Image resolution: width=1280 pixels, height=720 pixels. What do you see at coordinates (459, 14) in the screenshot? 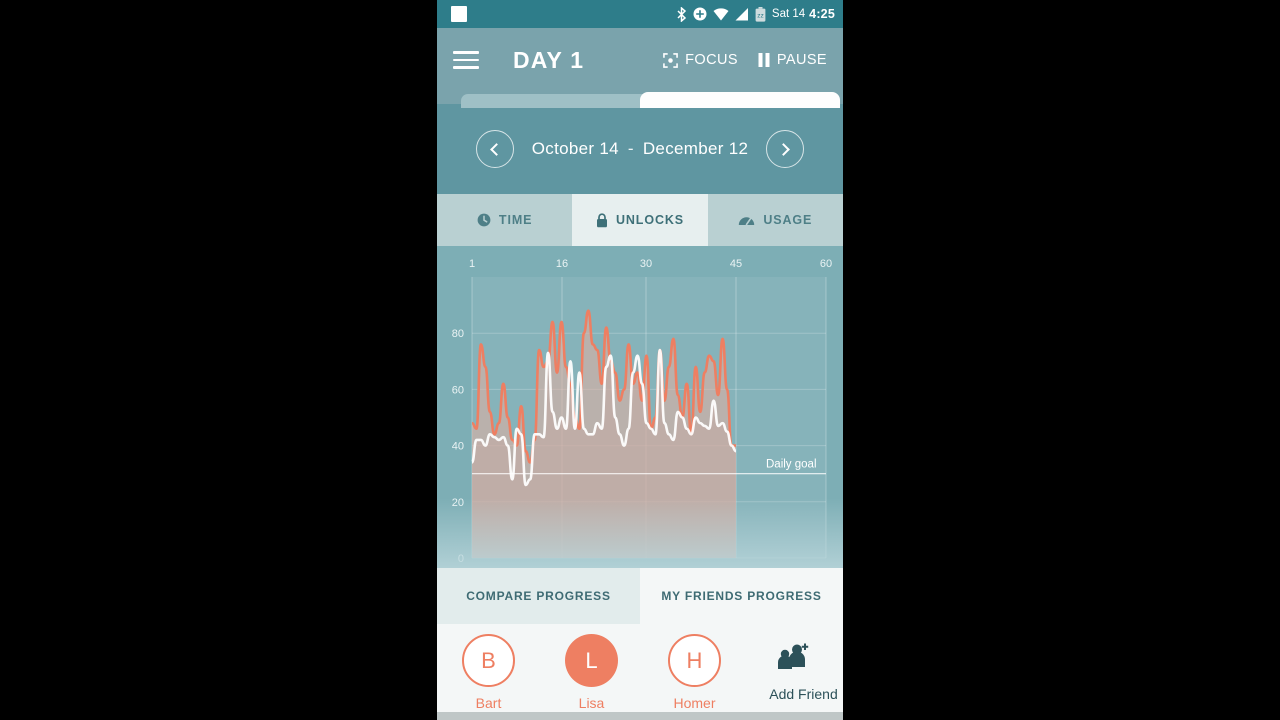
I see `status-placeholder-icon` at bounding box center [459, 14].